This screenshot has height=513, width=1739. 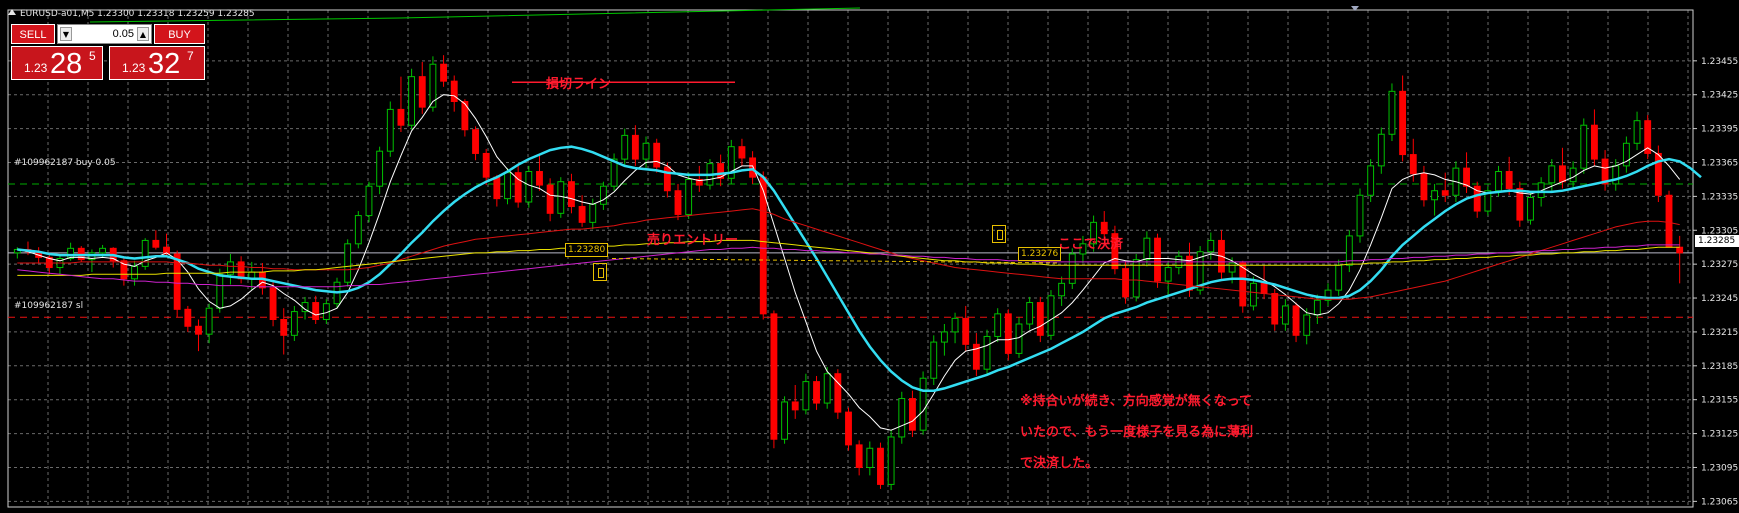 What do you see at coordinates (1719, 468) in the screenshot?
I see `axis-tick-label: 1.23095` at bounding box center [1719, 468].